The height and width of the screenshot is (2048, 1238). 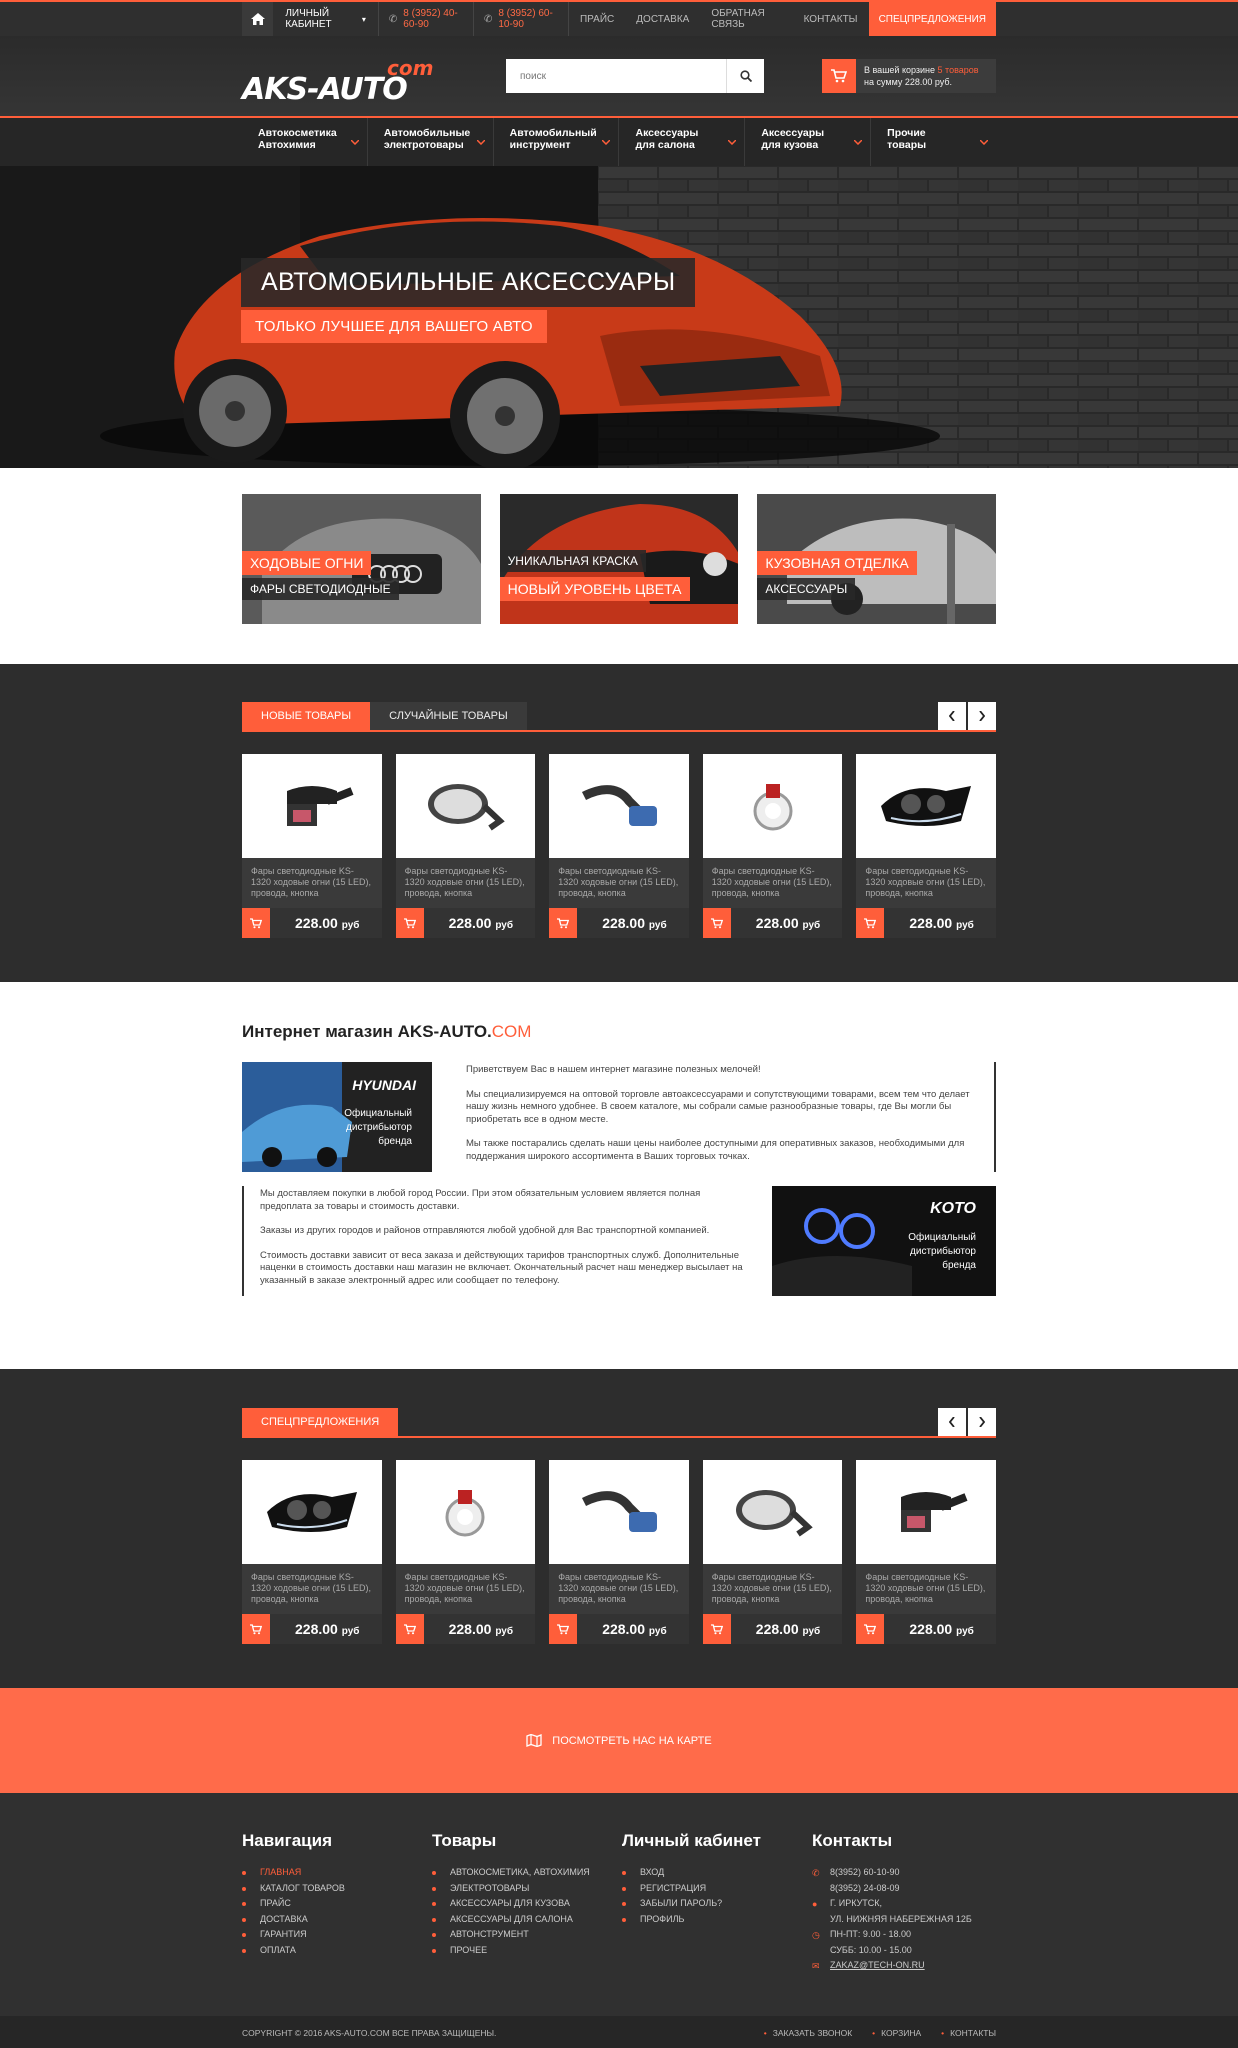 What do you see at coordinates (305, 142) in the screenshot?
I see `nav-autocosmetics: Автокосметика Автохимия` at bounding box center [305, 142].